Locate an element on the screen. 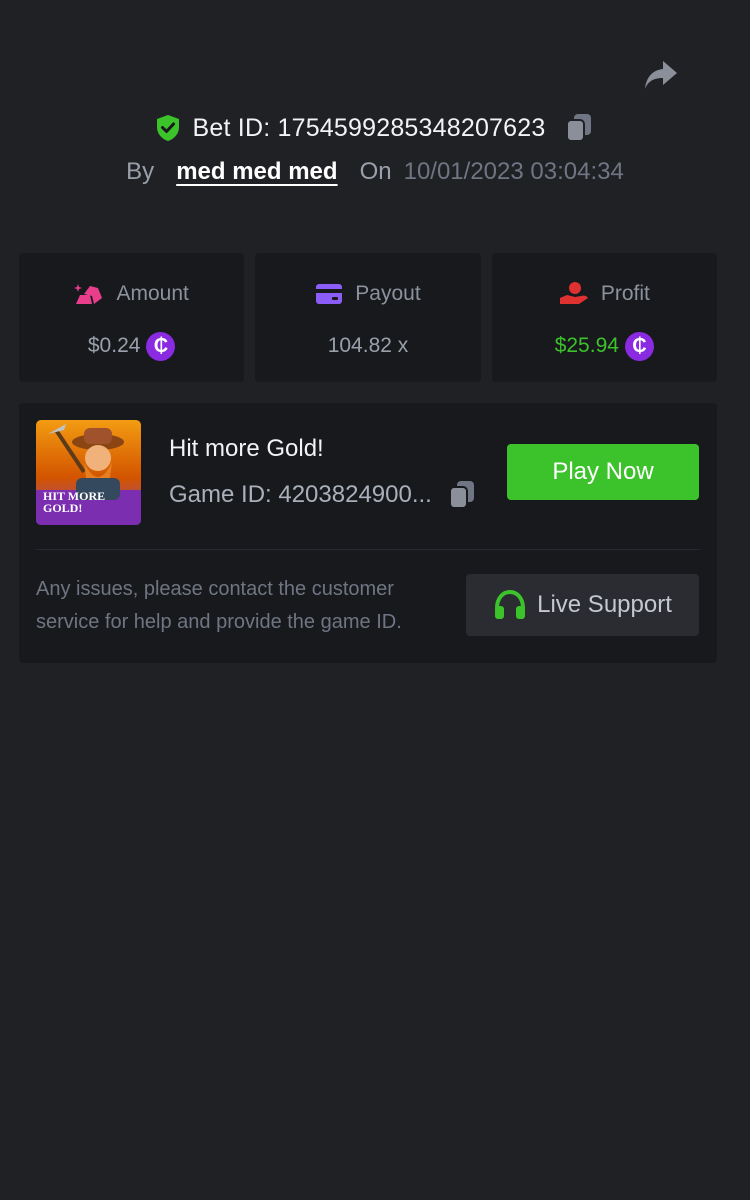  username-link: med med med is located at coordinates (256, 172).